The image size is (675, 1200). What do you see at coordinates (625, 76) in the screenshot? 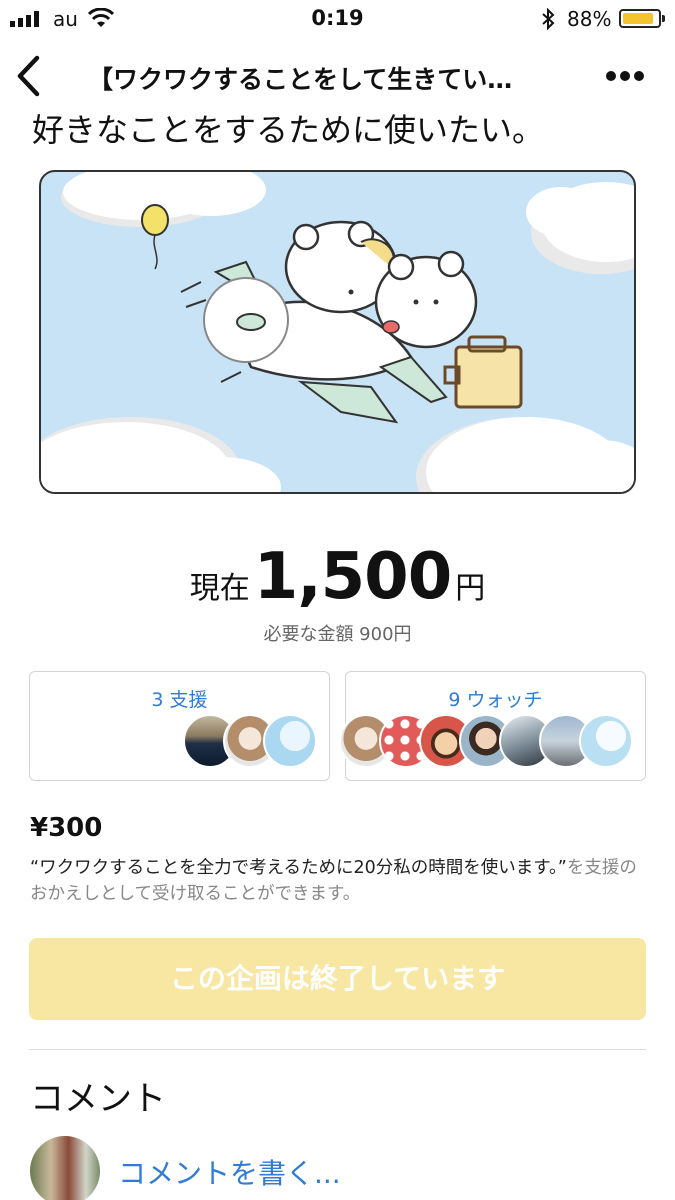
I see `more-horizontal-icon` at bounding box center [625, 76].